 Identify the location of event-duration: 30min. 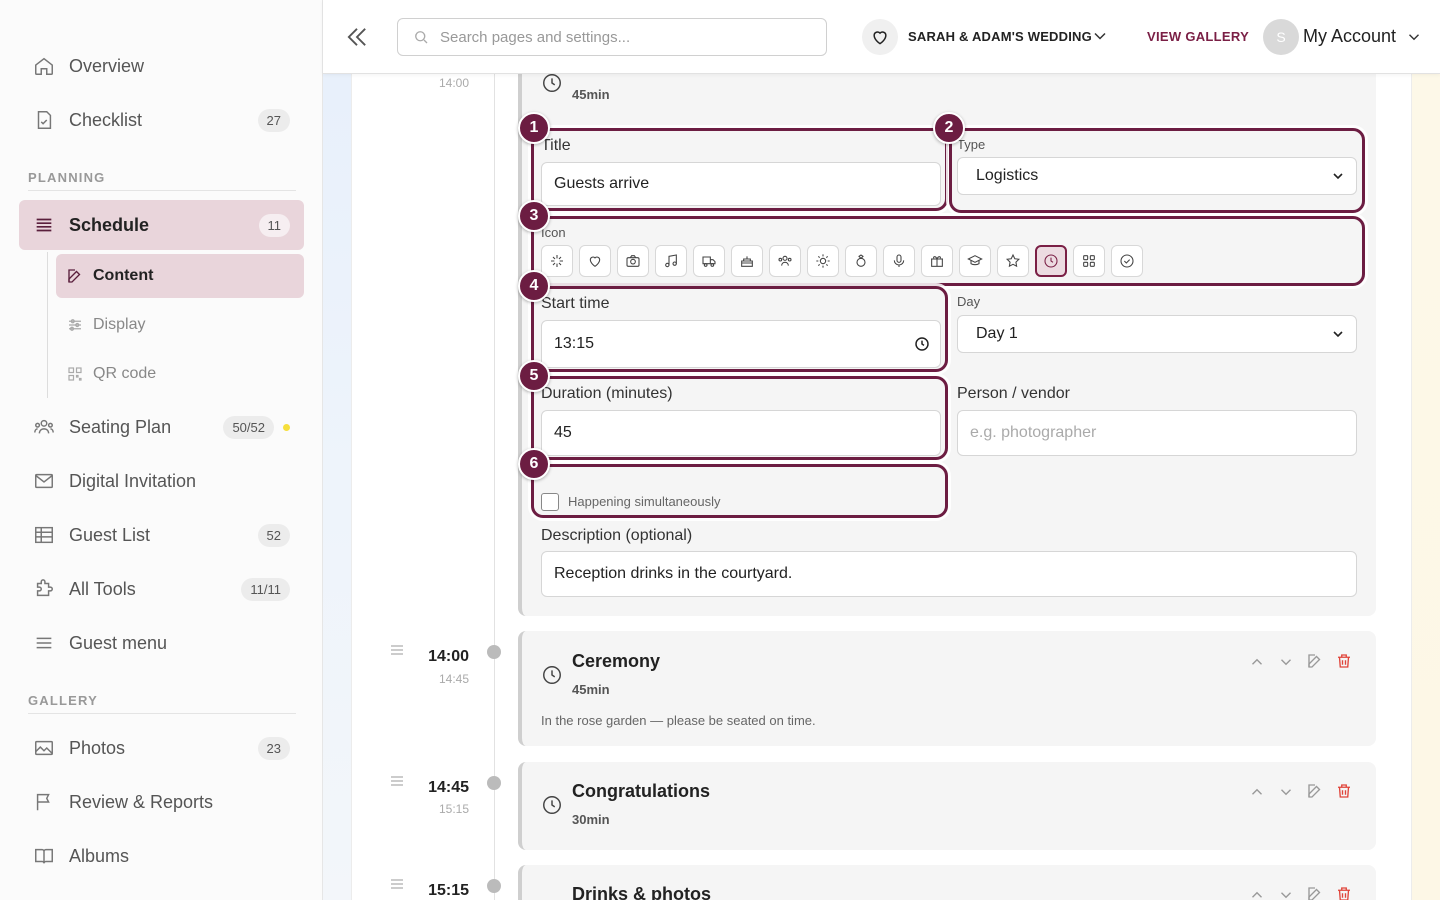
(591, 819).